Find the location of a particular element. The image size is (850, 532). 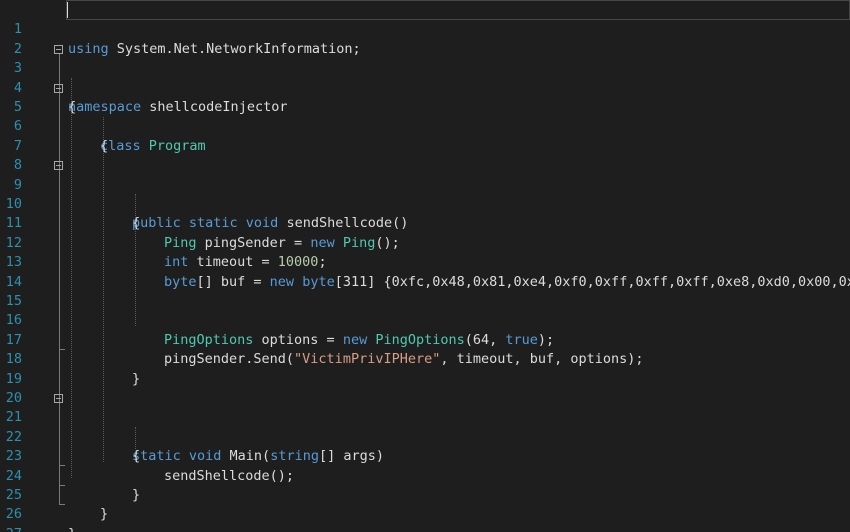

code-line-9: 9 public static void sendShellcode() is located at coordinates (425, 193).